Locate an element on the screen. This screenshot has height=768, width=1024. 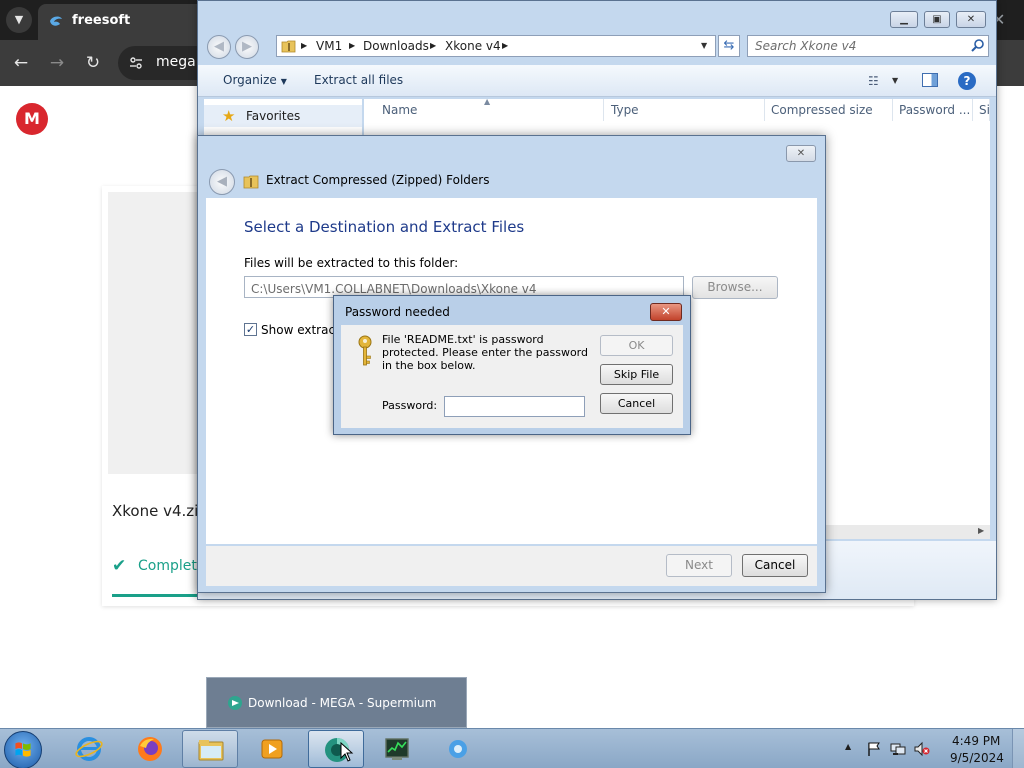
password-cancel-button: Cancel is located at coordinates (636, 403).